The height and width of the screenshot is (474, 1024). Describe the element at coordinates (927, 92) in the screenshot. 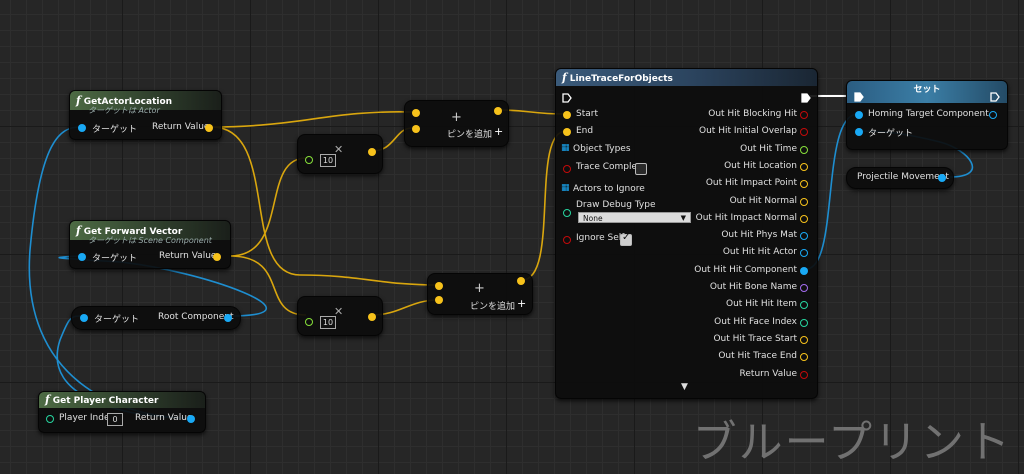

I see `node-header: セット` at that location.